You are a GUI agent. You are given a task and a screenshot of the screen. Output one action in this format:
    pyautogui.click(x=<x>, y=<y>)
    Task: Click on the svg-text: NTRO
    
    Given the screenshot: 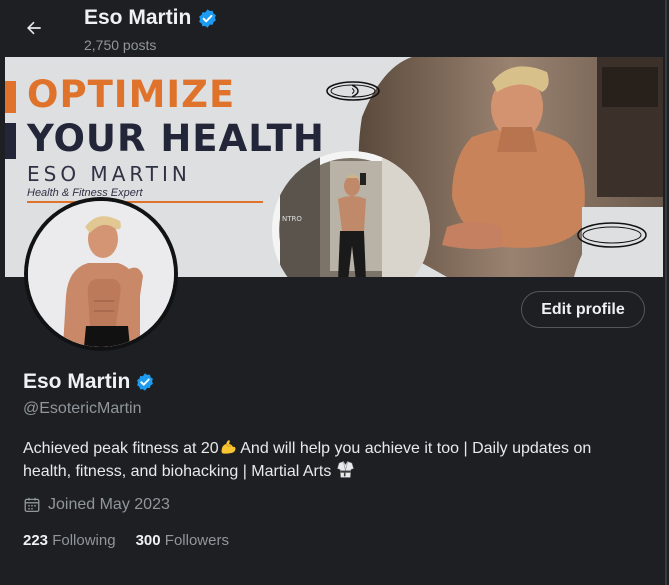 What is the action you would take?
    pyautogui.click(x=292, y=219)
    